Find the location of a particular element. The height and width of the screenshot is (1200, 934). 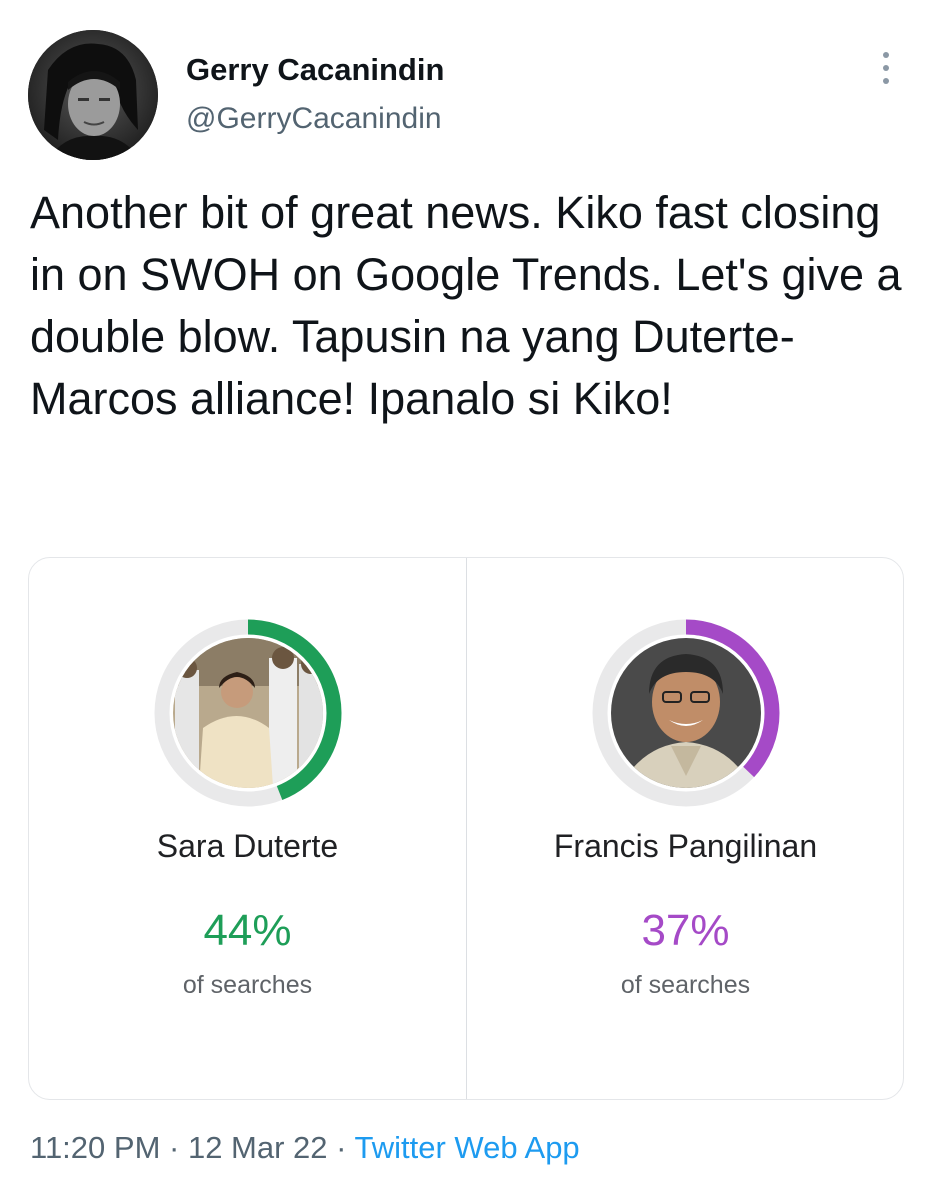

candidate-photo-sara-duterte is located at coordinates (248, 713).